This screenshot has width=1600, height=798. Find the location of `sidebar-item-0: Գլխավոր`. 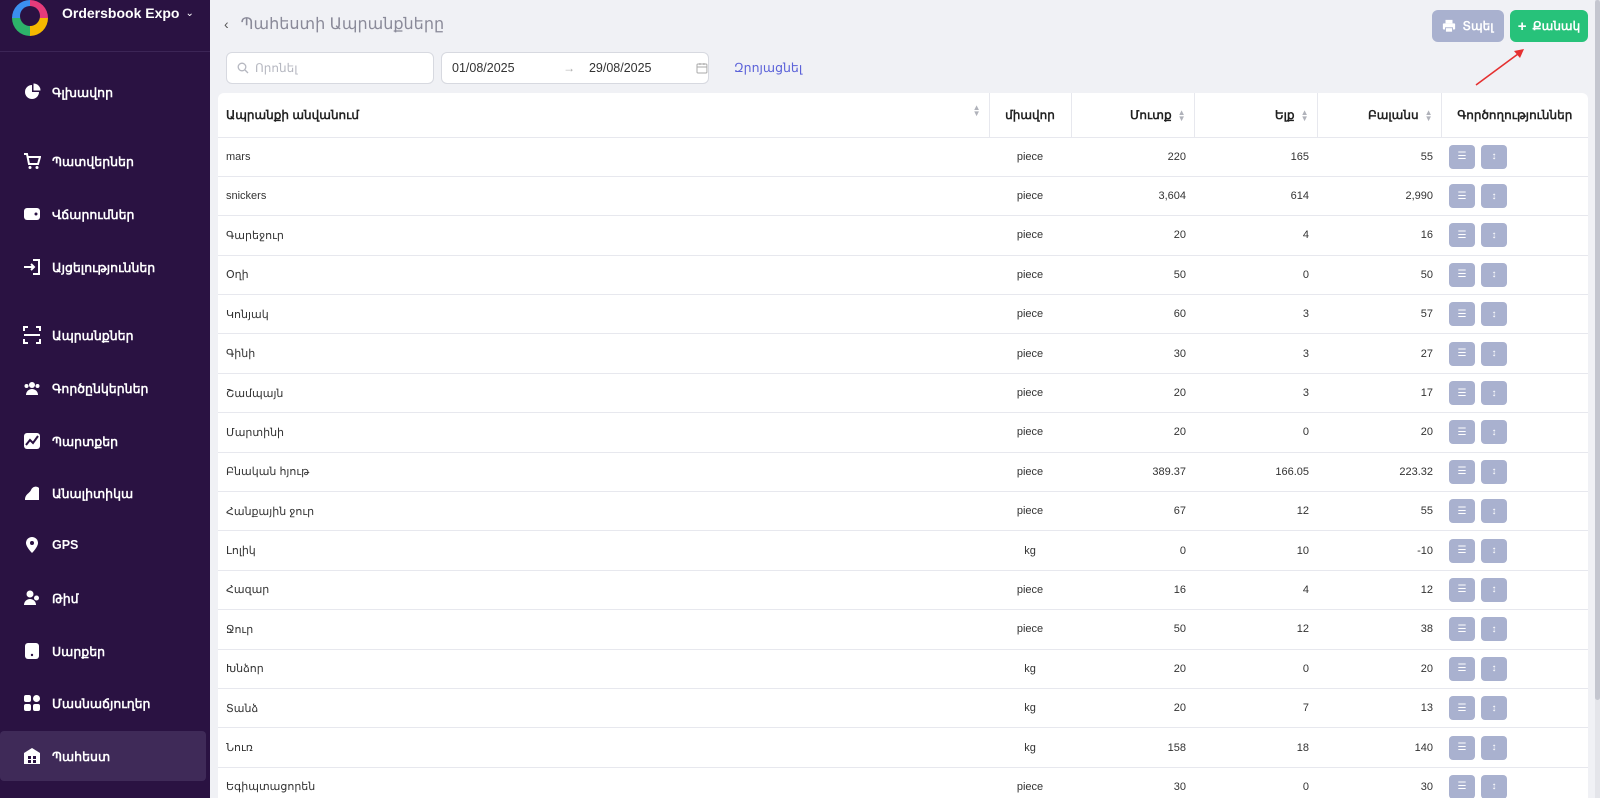

sidebar-item-0: Գլխավոր is located at coordinates (103, 92).